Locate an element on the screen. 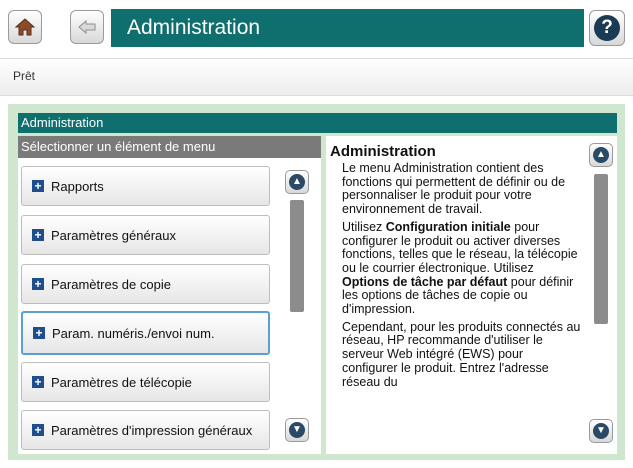 The width and height of the screenshot is (633, 468). help-scroll-down-button: ▼ is located at coordinates (601, 431).